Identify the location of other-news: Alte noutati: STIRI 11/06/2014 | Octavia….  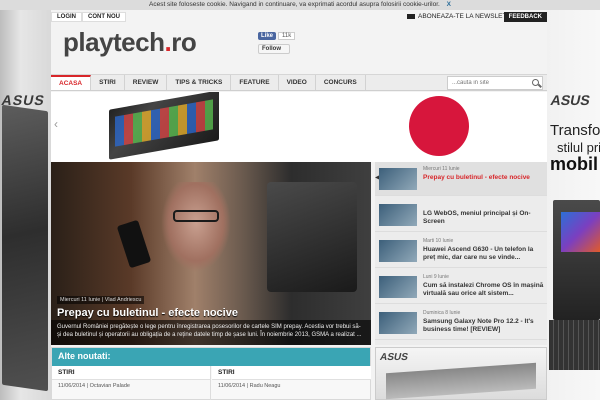
(211, 373).